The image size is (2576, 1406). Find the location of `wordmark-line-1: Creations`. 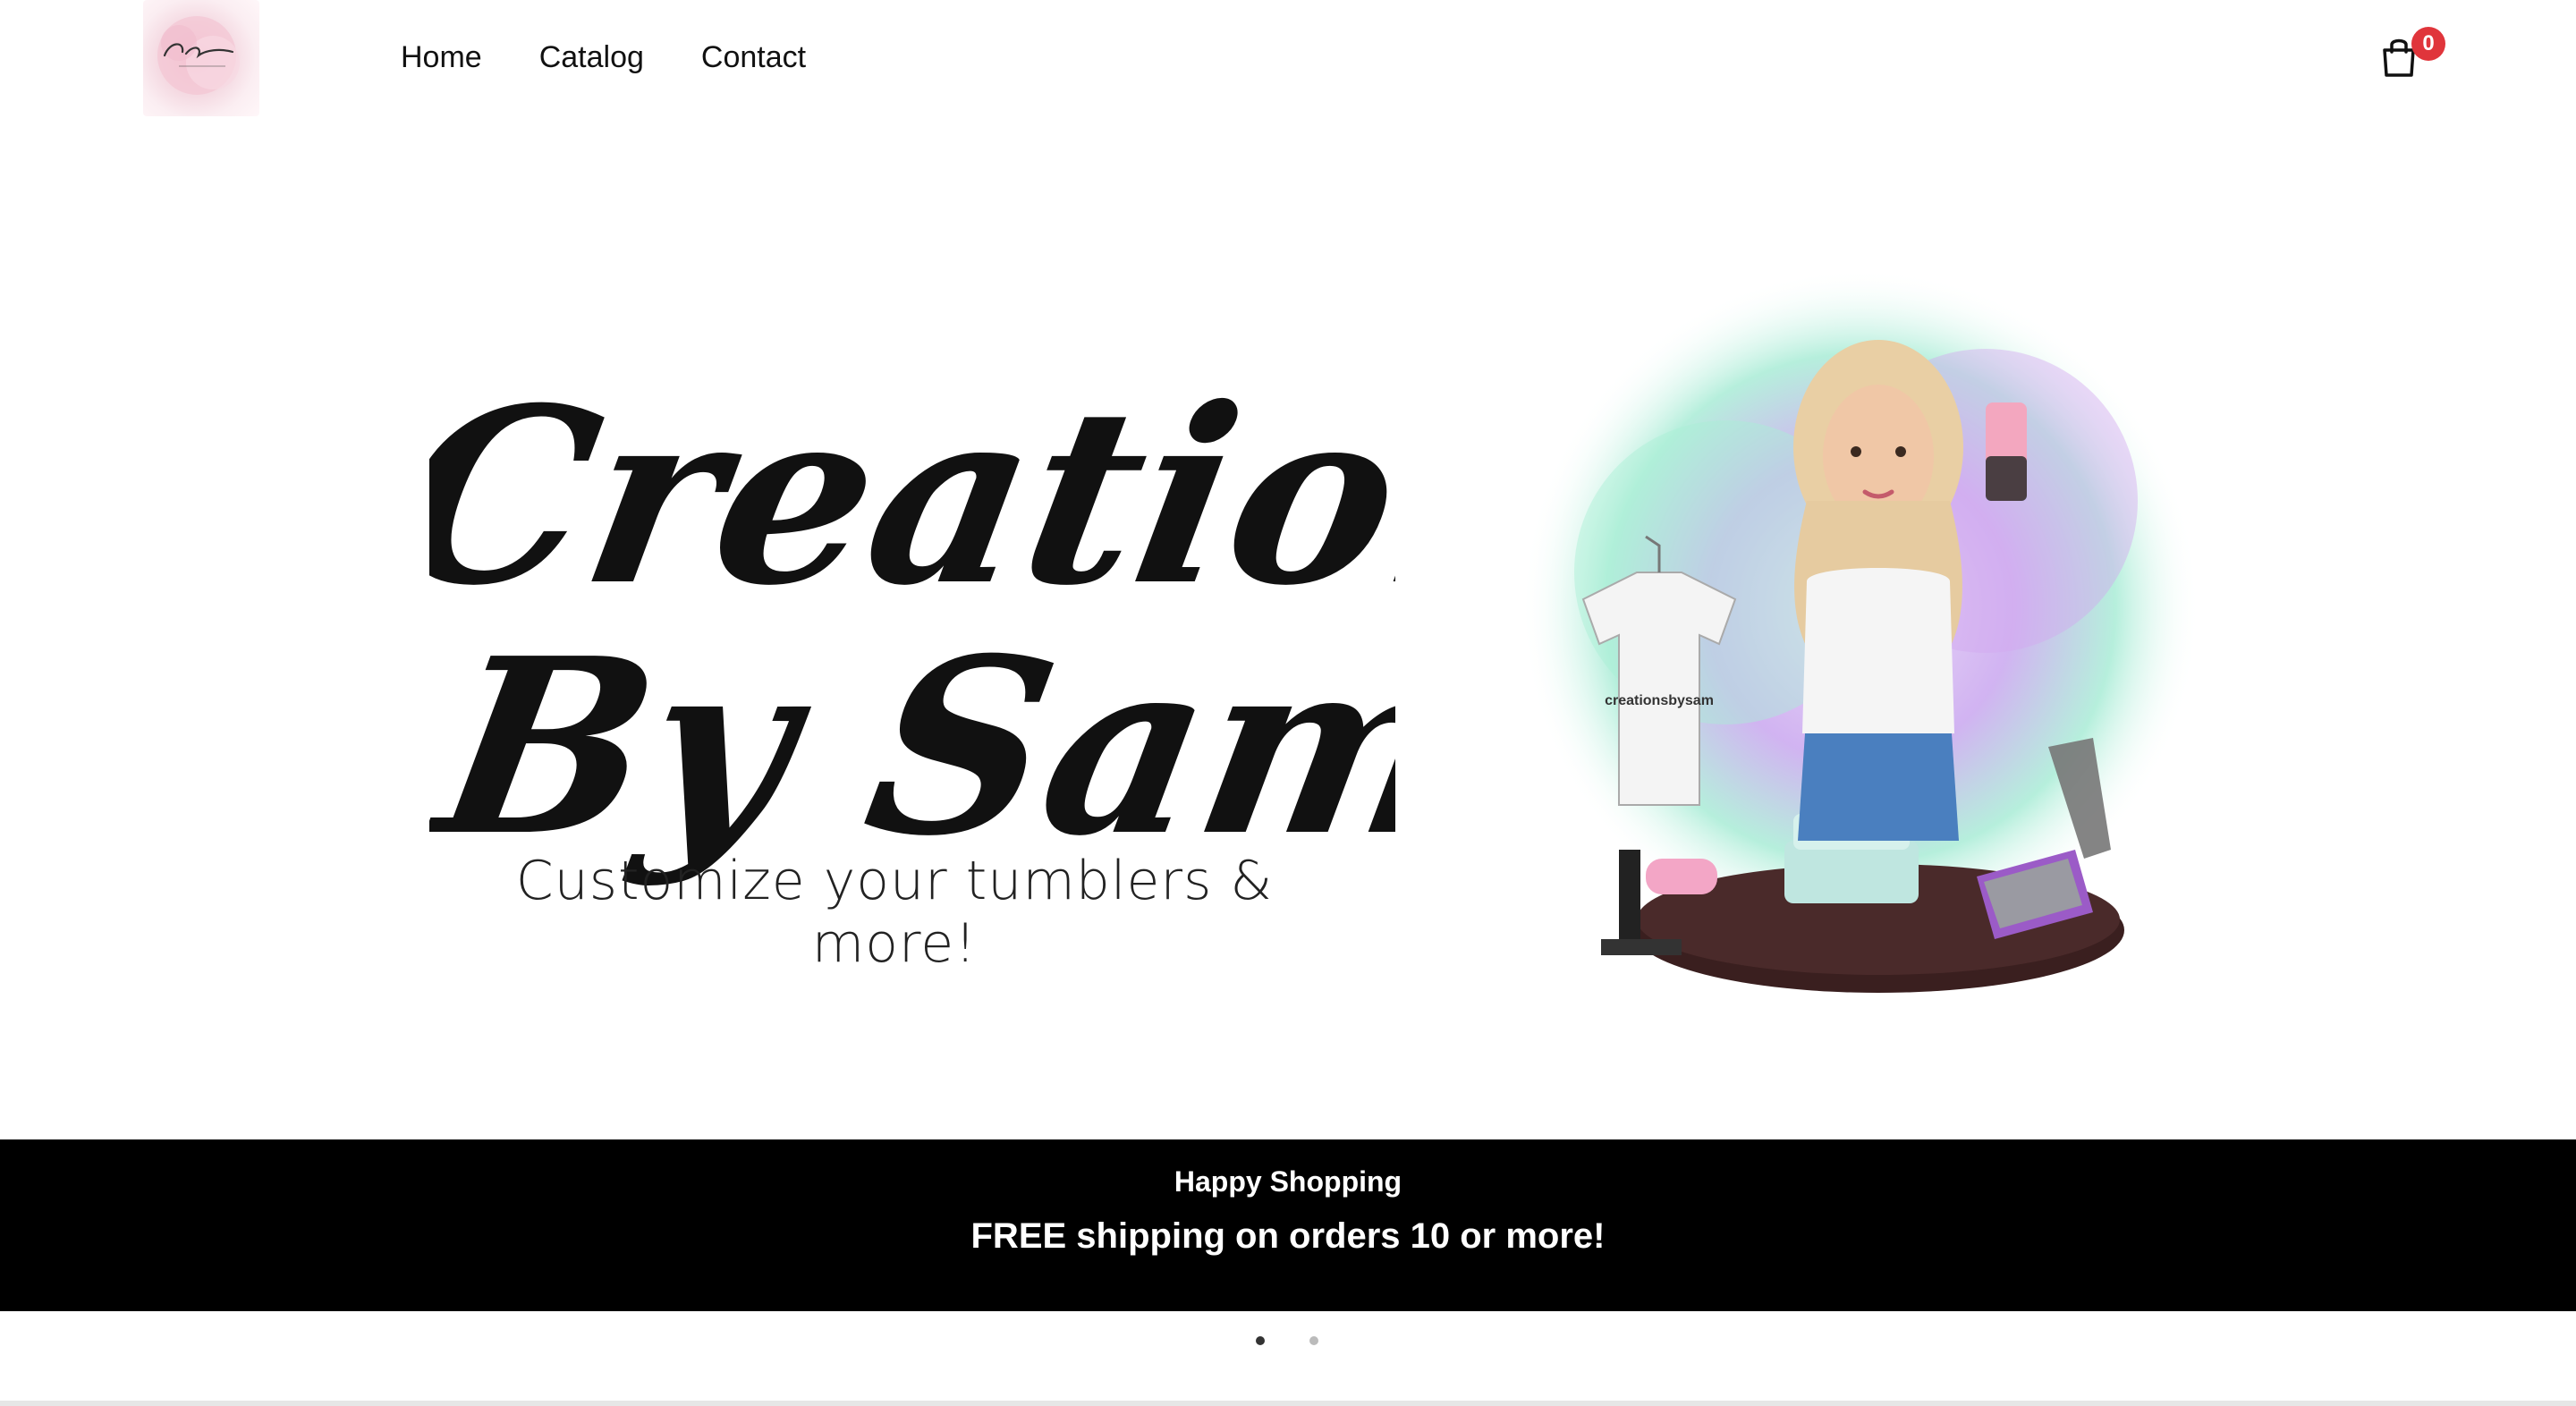

wordmark-line-1: Creations is located at coordinates (912, 498).